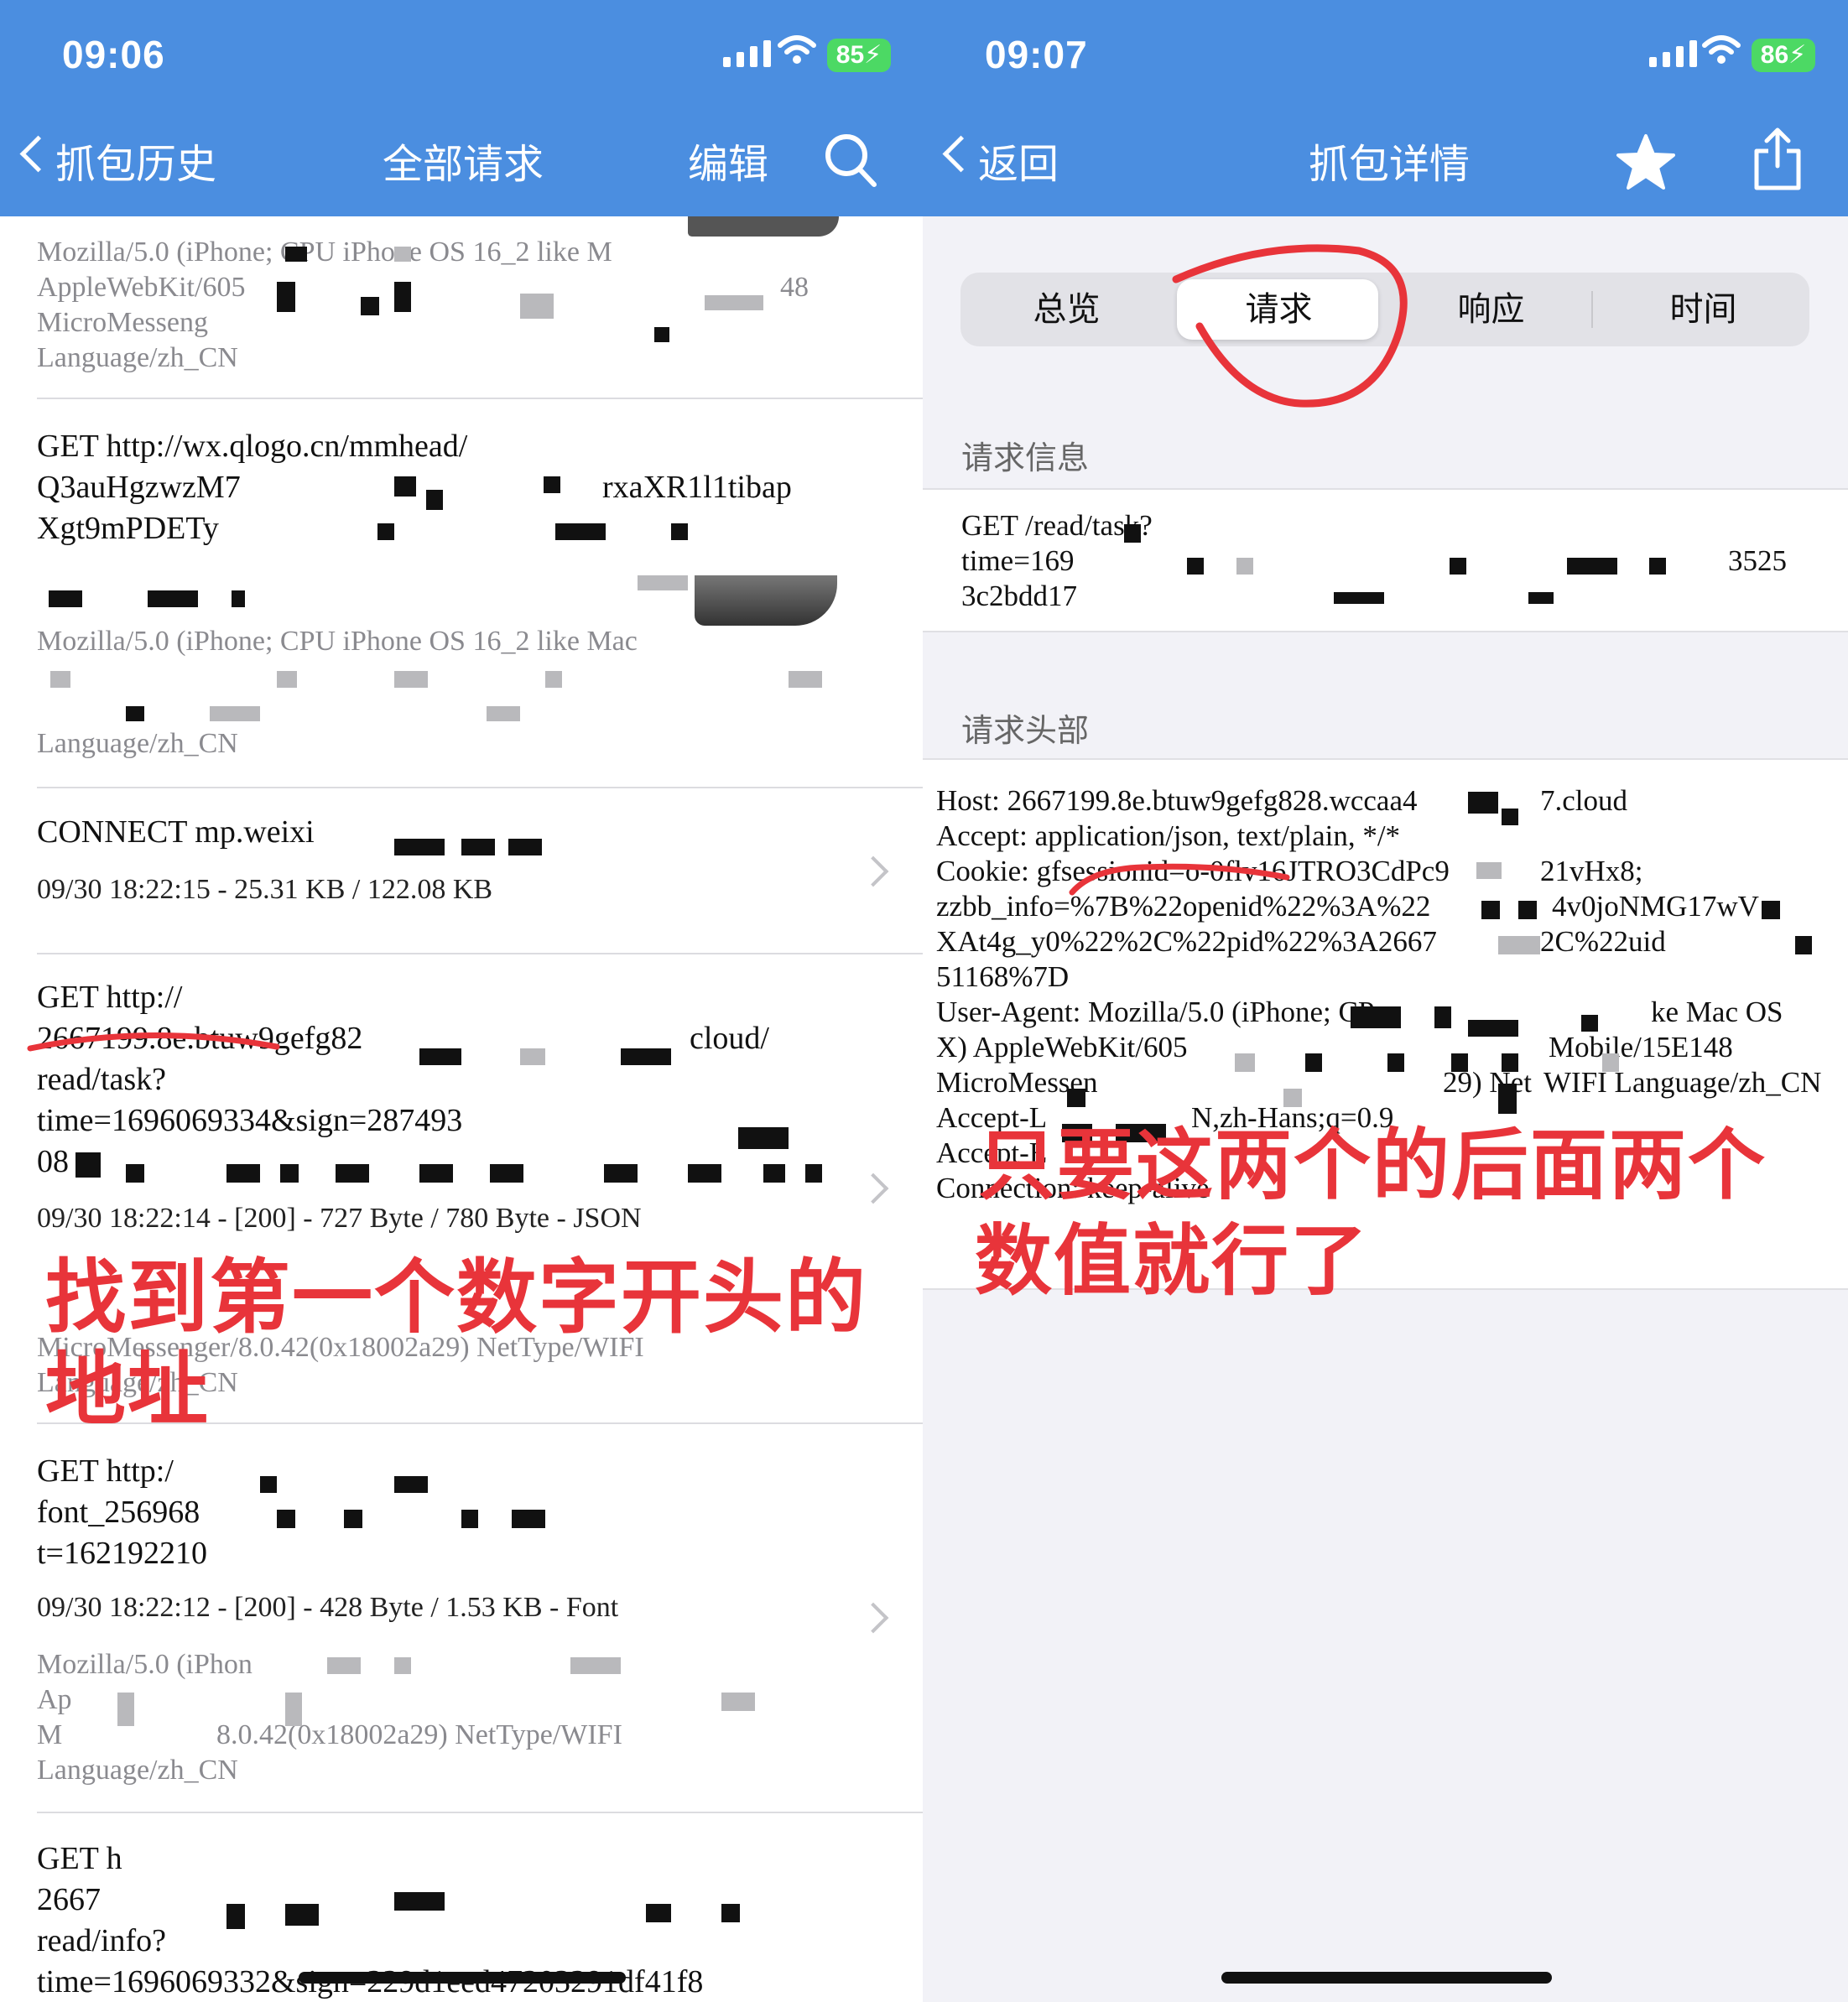 The width and height of the screenshot is (1848, 2002). I want to click on header-fragment: ke Mac OS, so click(1717, 1012).